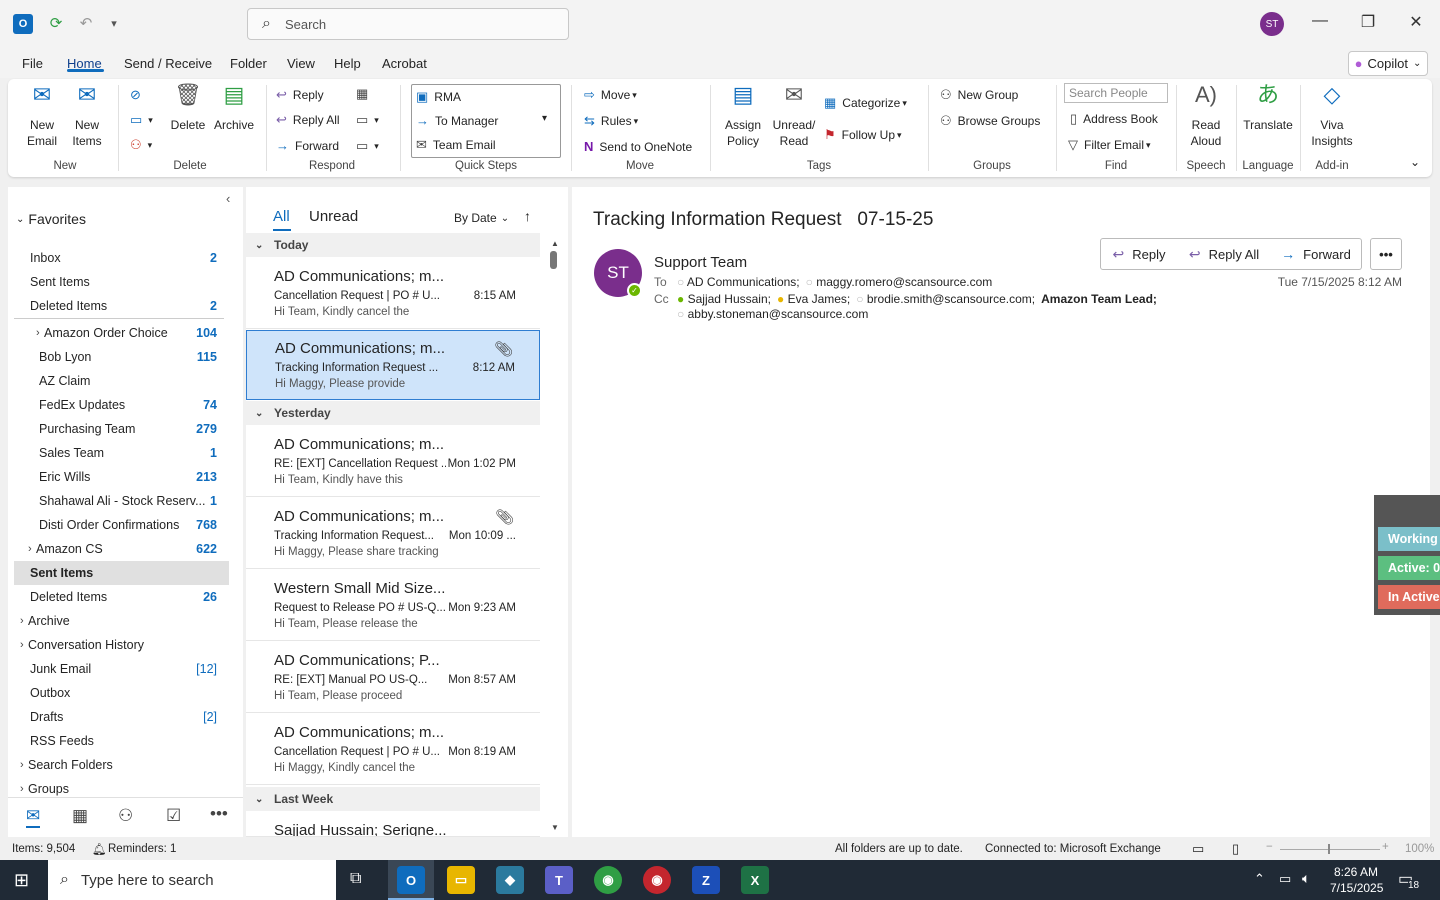 The height and width of the screenshot is (900, 1440). What do you see at coordinates (121, 306) in the screenshot?
I see `folder-item: Deleted Items 2` at bounding box center [121, 306].